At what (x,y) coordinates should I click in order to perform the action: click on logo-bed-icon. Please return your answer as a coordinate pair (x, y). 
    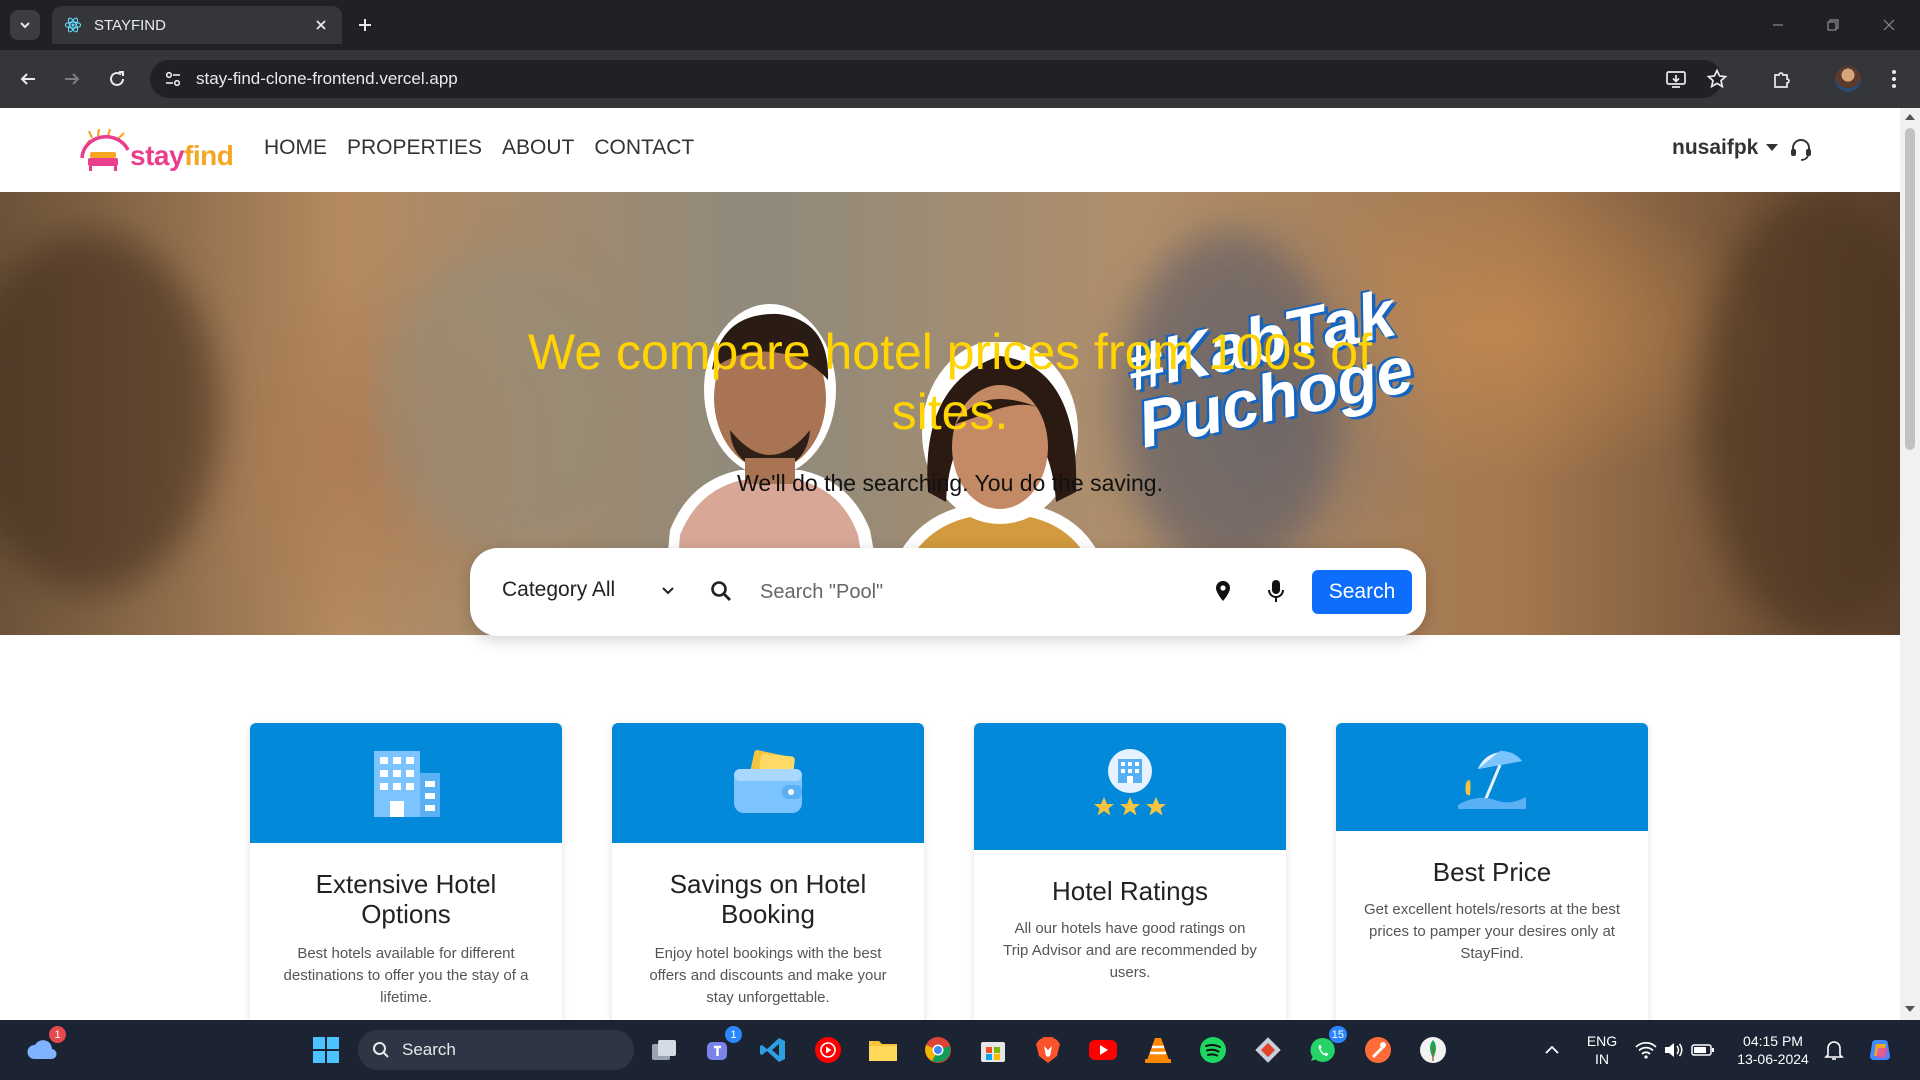
    Looking at the image, I should click on (105, 149).